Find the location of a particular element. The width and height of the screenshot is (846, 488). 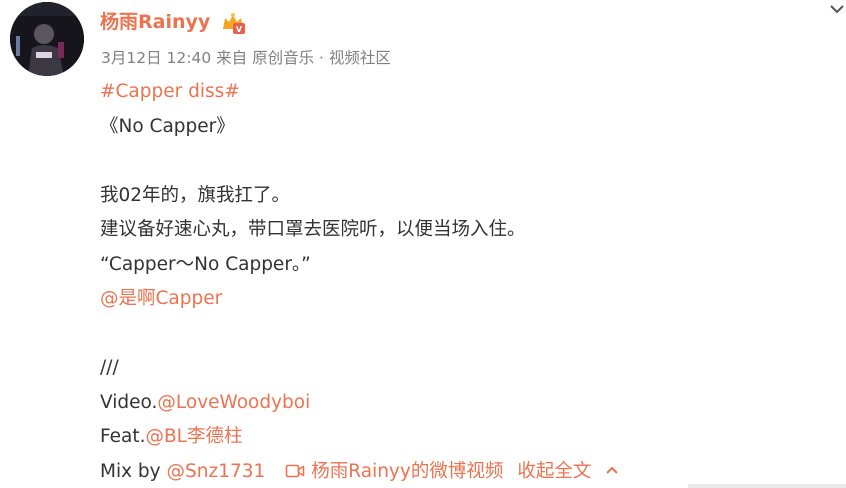

body-line: 我02年的，旗我扛了。 is located at coordinates (195, 195).